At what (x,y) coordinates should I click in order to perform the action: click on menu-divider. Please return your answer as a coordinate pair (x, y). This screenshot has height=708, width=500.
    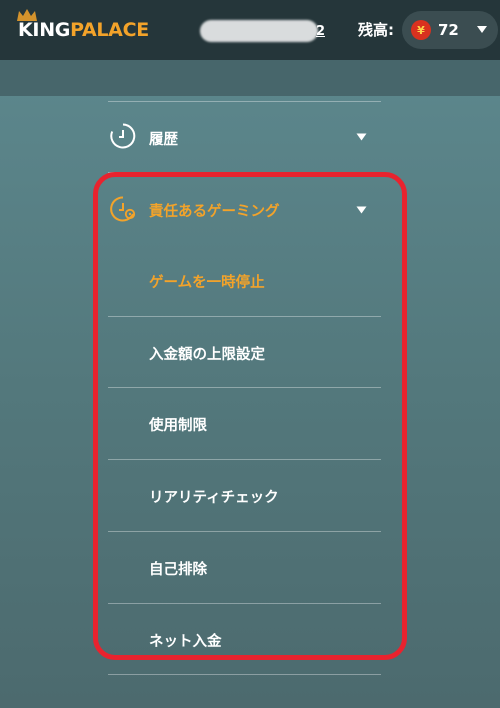
    Looking at the image, I should click on (244, 674).